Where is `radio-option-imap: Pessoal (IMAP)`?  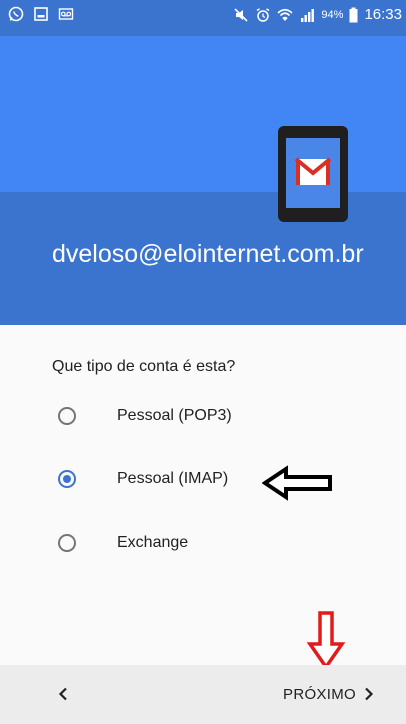
radio-option-imap: Pessoal (IMAP) is located at coordinates (143, 479).